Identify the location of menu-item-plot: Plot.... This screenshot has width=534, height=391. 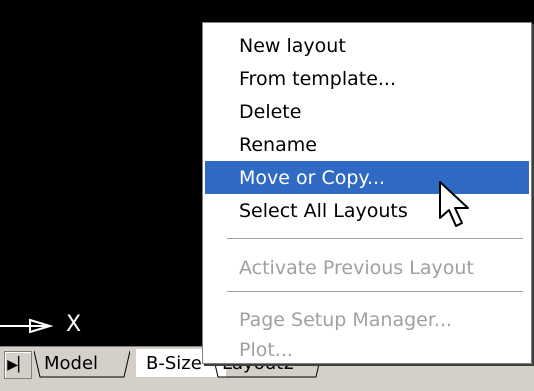
(367, 349).